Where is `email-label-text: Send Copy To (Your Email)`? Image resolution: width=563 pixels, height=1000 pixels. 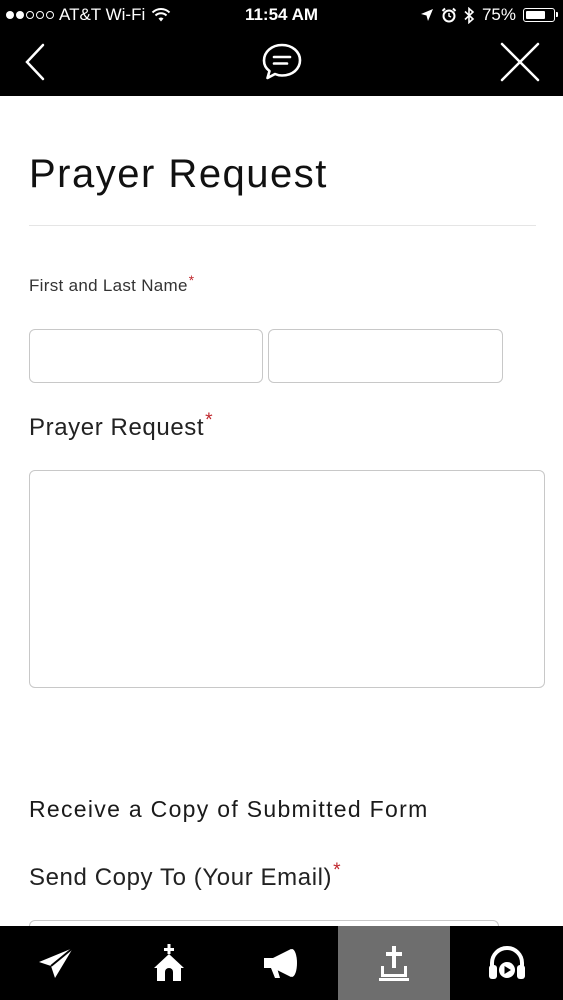 email-label-text: Send Copy To (Your Email) is located at coordinates (181, 877).